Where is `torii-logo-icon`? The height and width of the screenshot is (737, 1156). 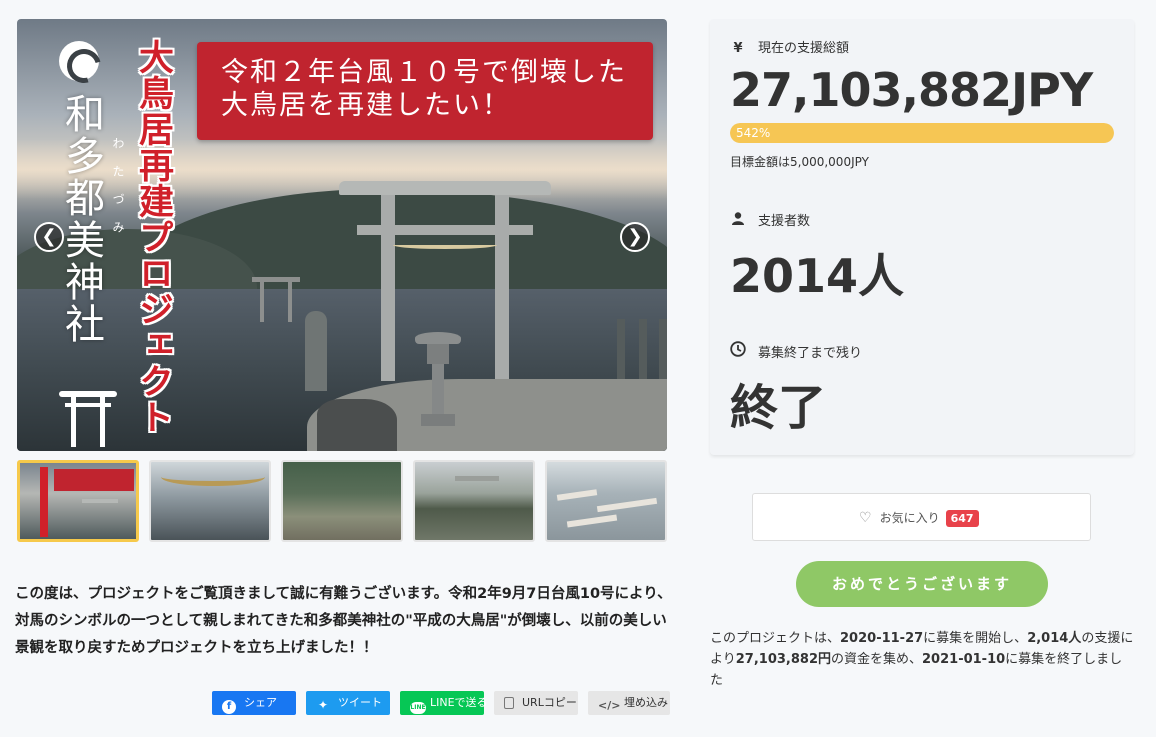
torii-logo-icon is located at coordinates (88, 419).